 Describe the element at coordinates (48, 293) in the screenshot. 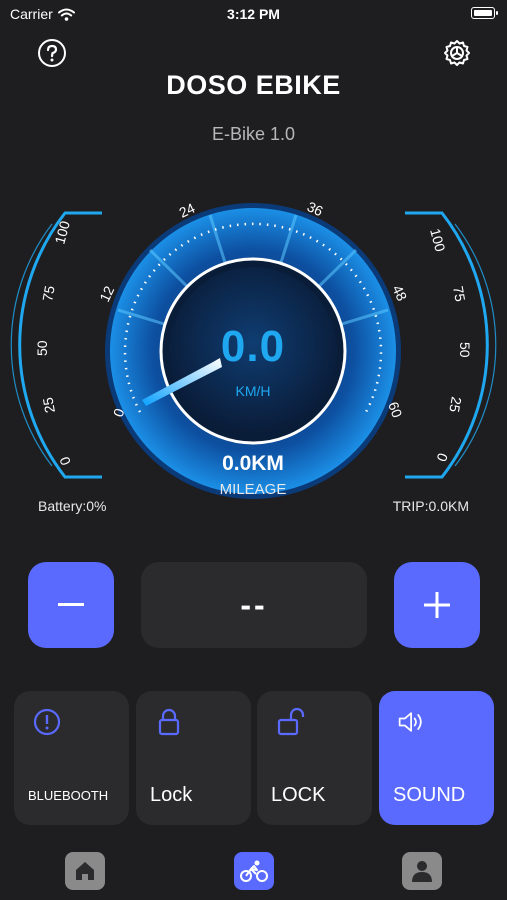

I see `left-scale-label: 75` at that location.